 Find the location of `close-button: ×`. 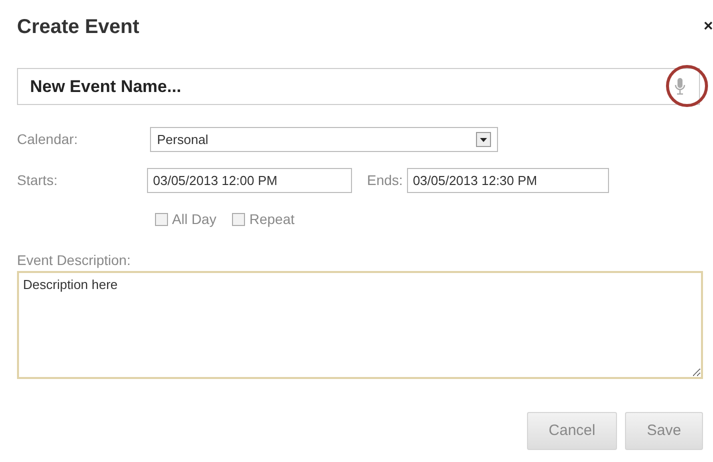

close-button: × is located at coordinates (708, 27).